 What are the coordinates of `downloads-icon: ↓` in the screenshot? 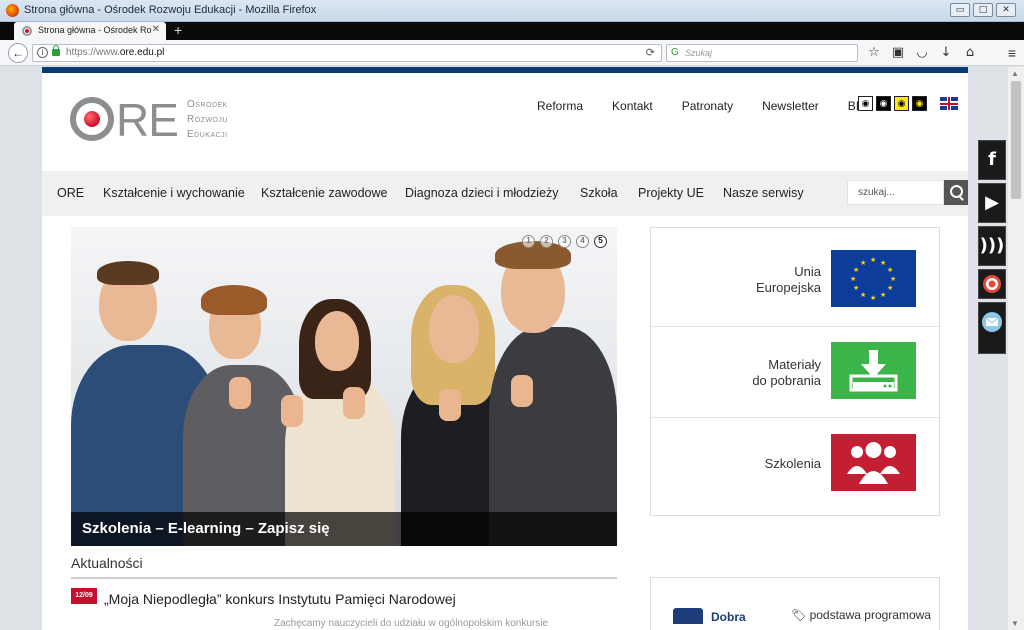 It's located at (946, 53).